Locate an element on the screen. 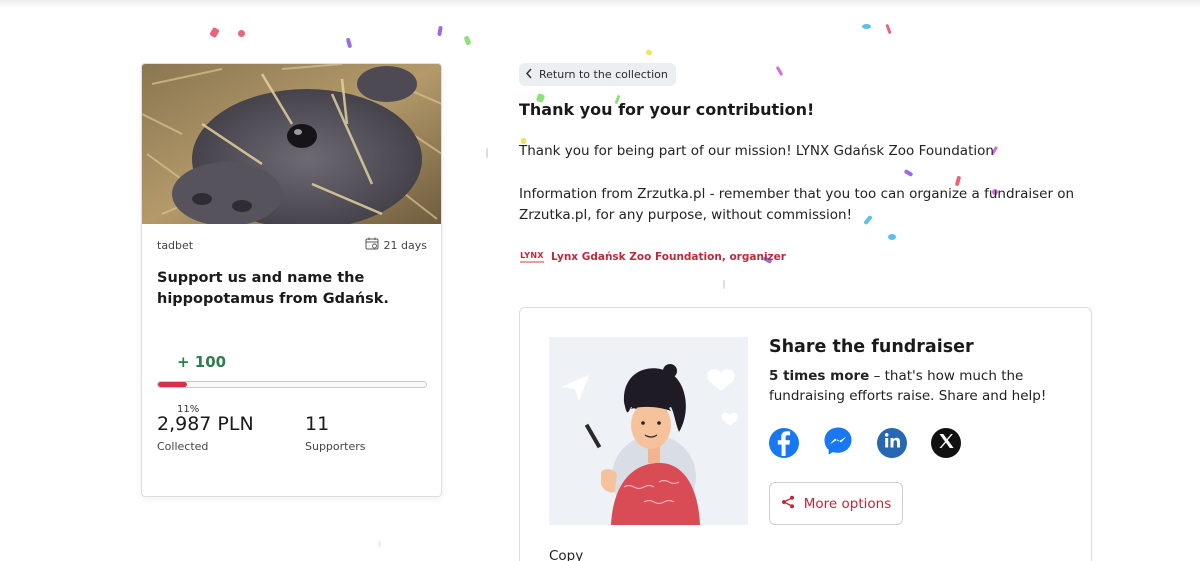  facebook-share-button is located at coordinates (784, 443).